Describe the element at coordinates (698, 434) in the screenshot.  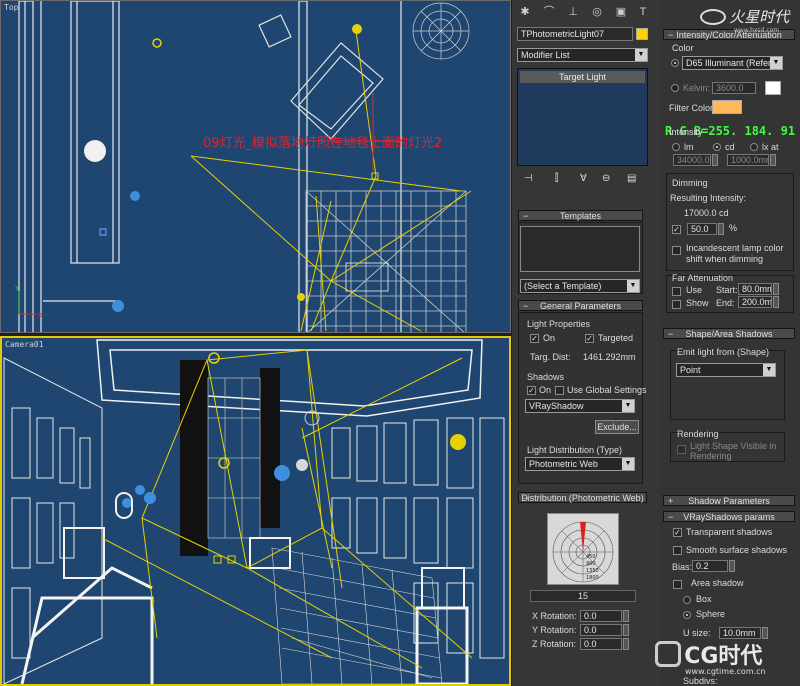
I see `rendering-label: Rendering` at that location.